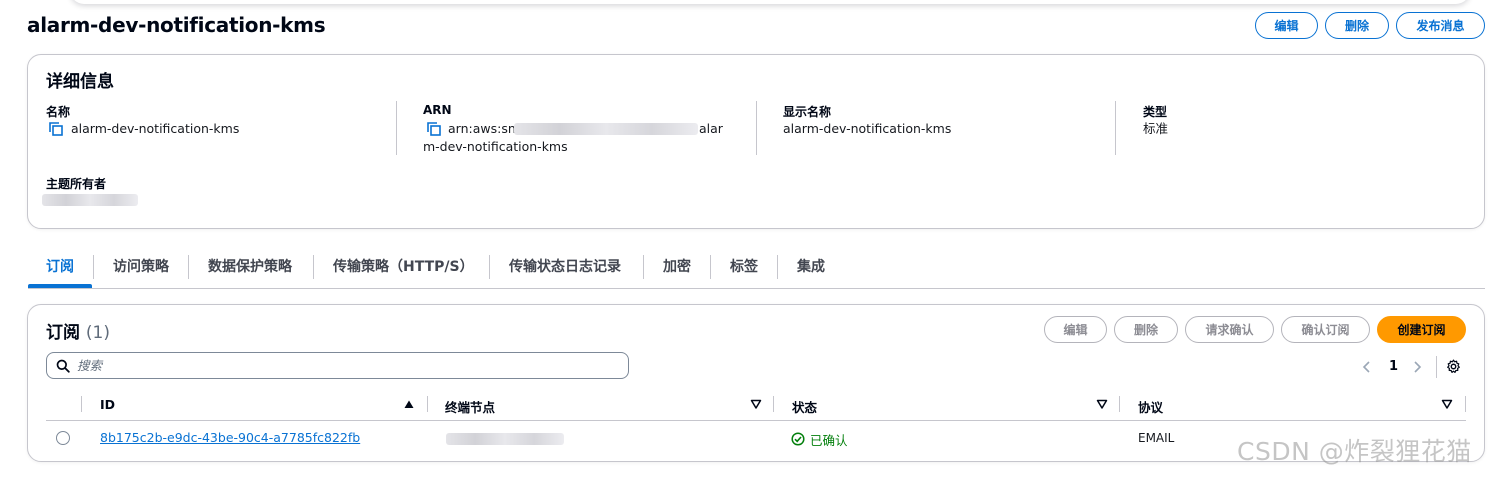  I want to click on arn-value-start: arn:aws:sns, so click(485, 128).